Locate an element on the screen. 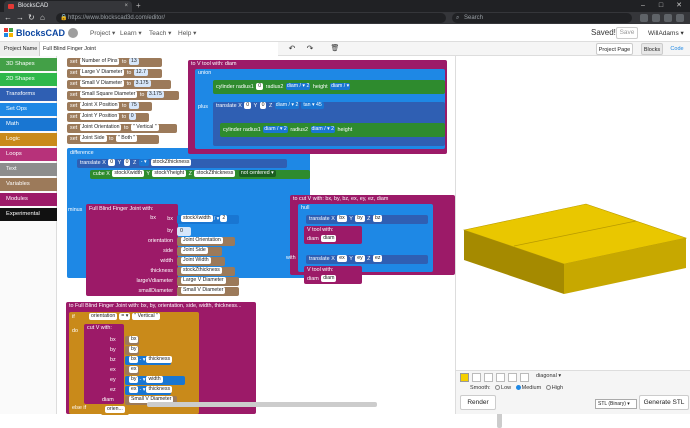  category-modules: Modules is located at coordinates (28, 199).